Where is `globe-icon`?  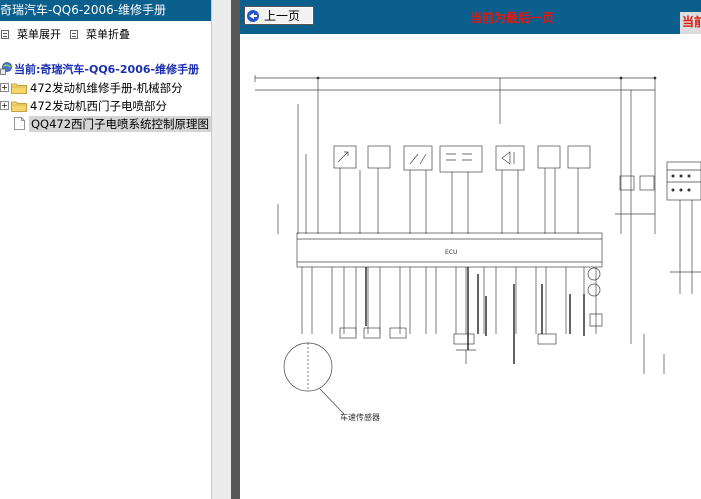
globe-icon is located at coordinates (6, 68).